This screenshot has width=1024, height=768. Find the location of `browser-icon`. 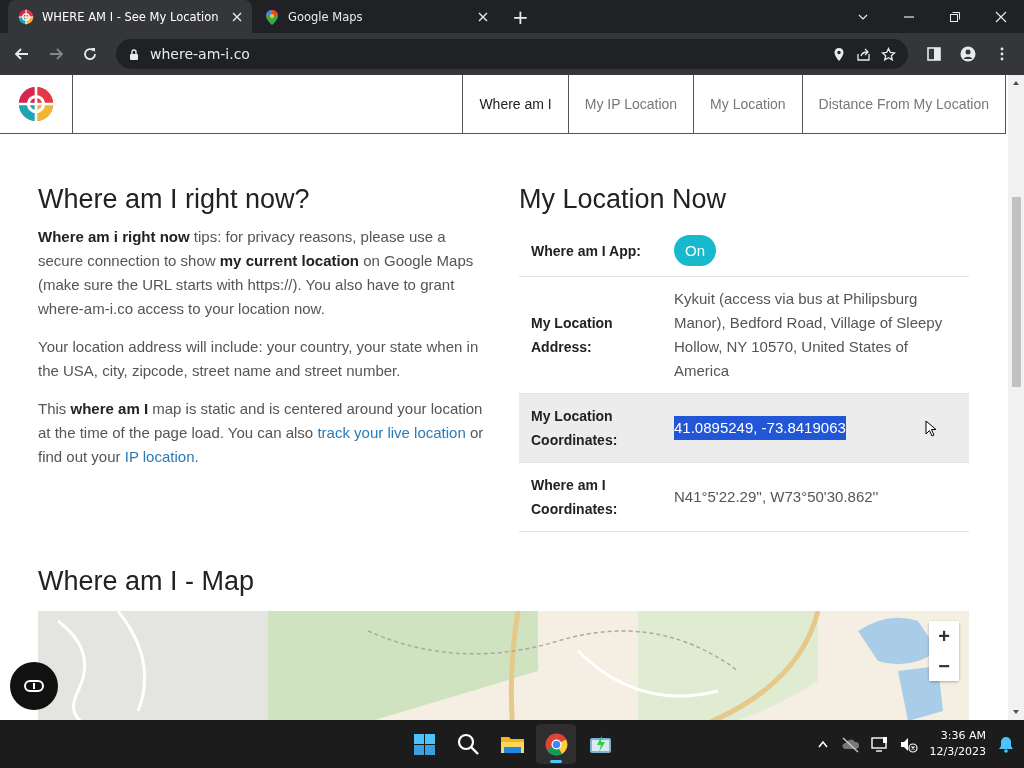

browser-icon is located at coordinates (556, 744).